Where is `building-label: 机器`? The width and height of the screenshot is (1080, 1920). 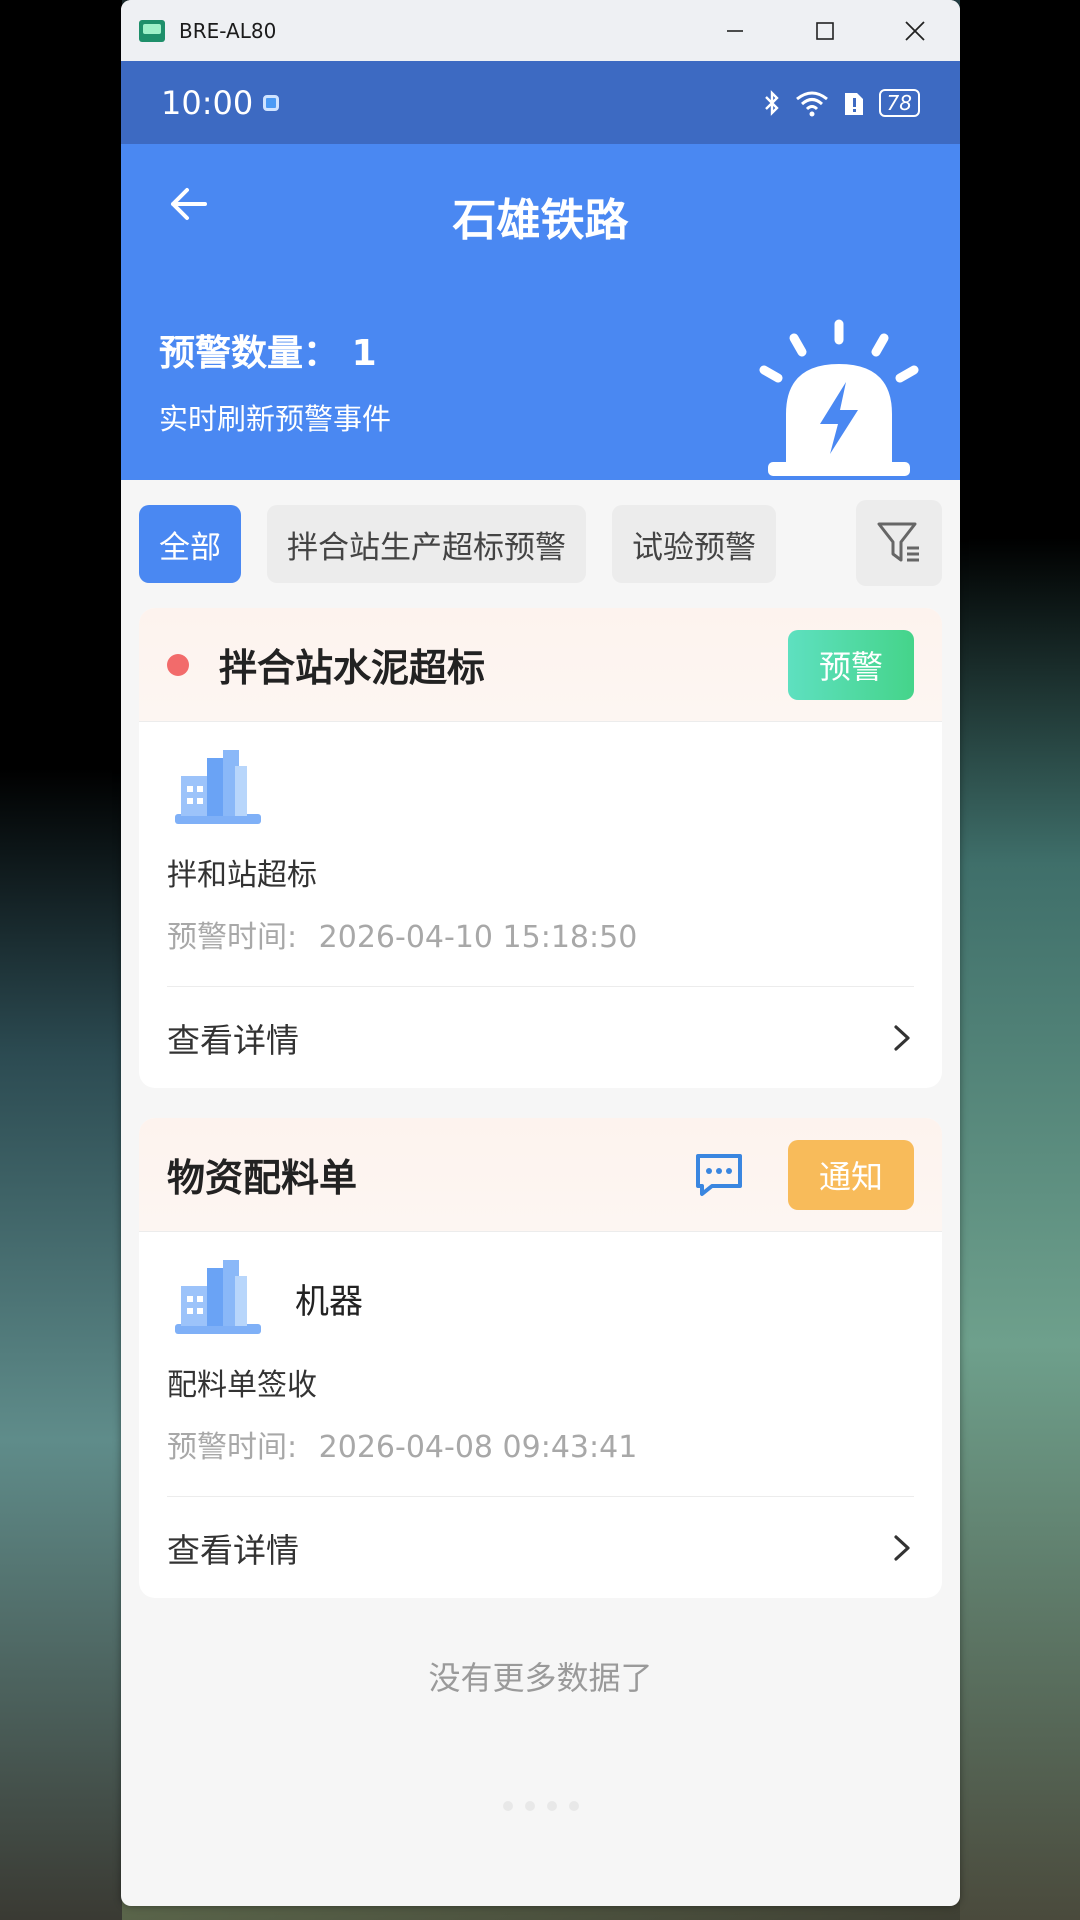
building-label: 机器 is located at coordinates (329, 1301).